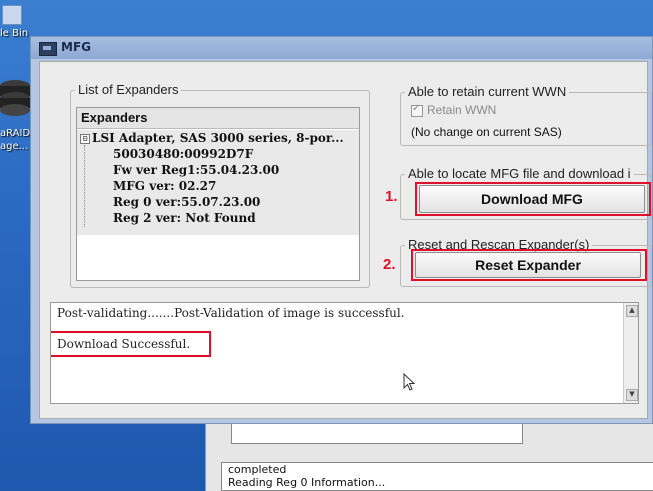  Describe the element at coordinates (15, 100) in the screenshot. I see `megaraid-storage-icon` at that location.